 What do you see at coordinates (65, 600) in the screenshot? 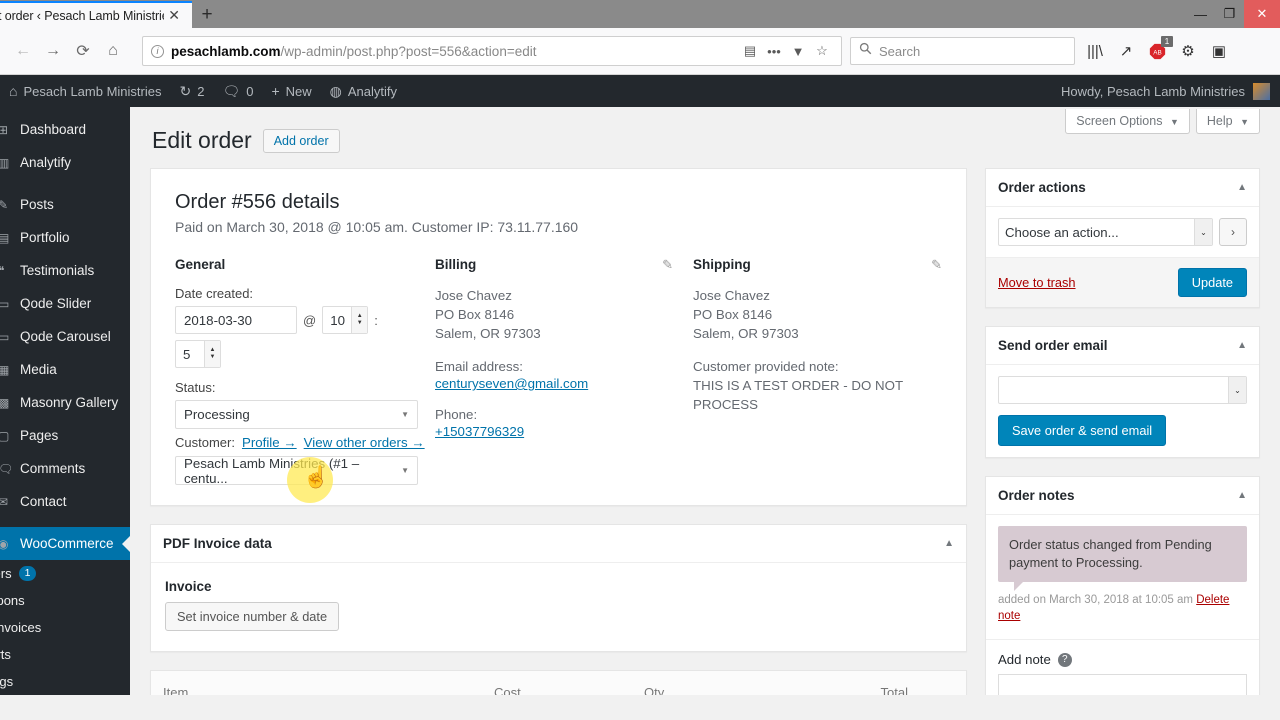
I see `sidebar-item-coupons: oupons` at bounding box center [65, 600].